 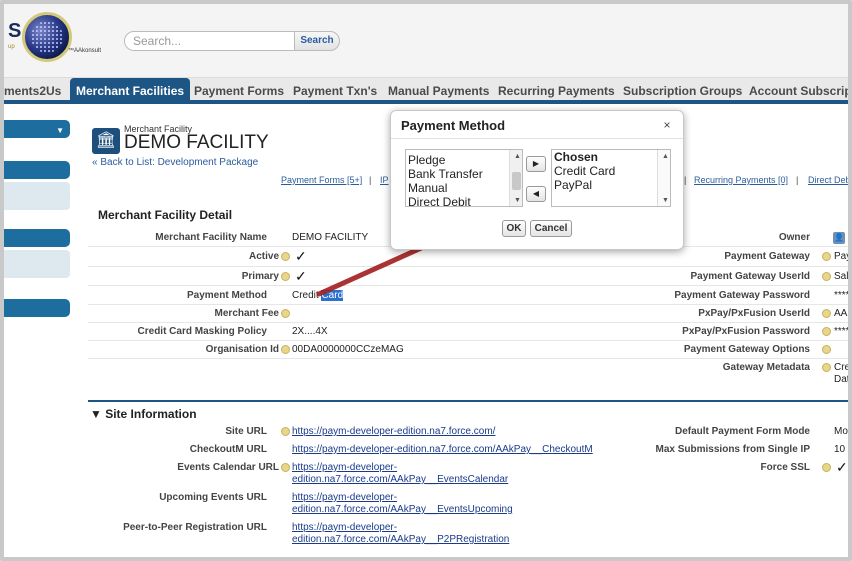 What do you see at coordinates (667, 125) in the screenshot?
I see `close-icon: ×` at bounding box center [667, 125].